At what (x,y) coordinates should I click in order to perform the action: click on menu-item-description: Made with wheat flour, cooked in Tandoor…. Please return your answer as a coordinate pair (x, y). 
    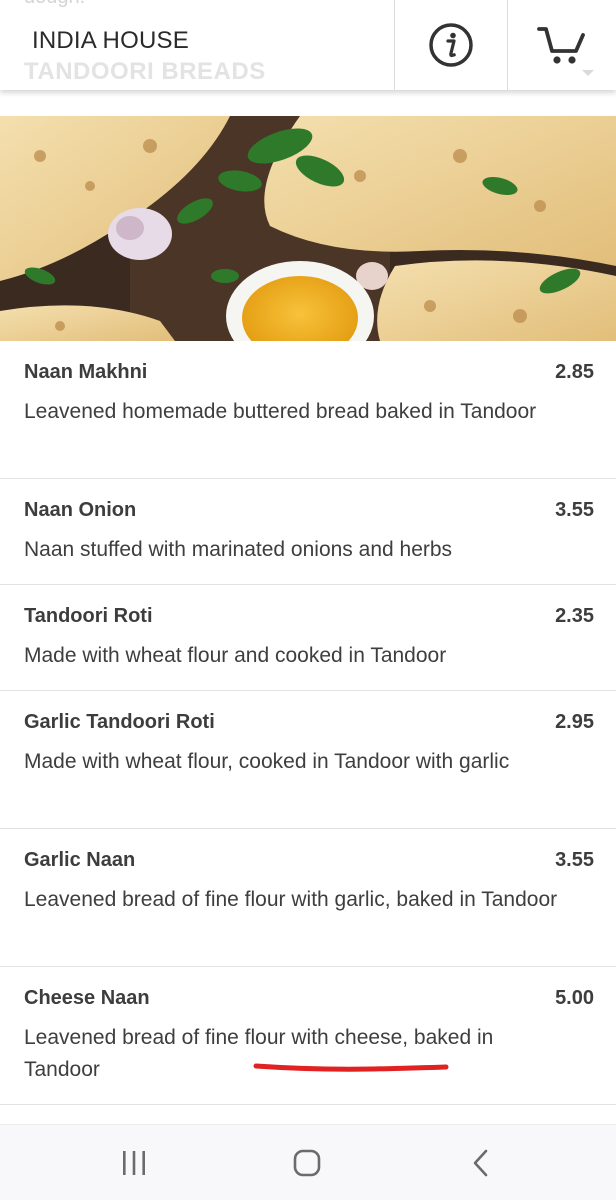
    Looking at the image, I should click on (267, 761).